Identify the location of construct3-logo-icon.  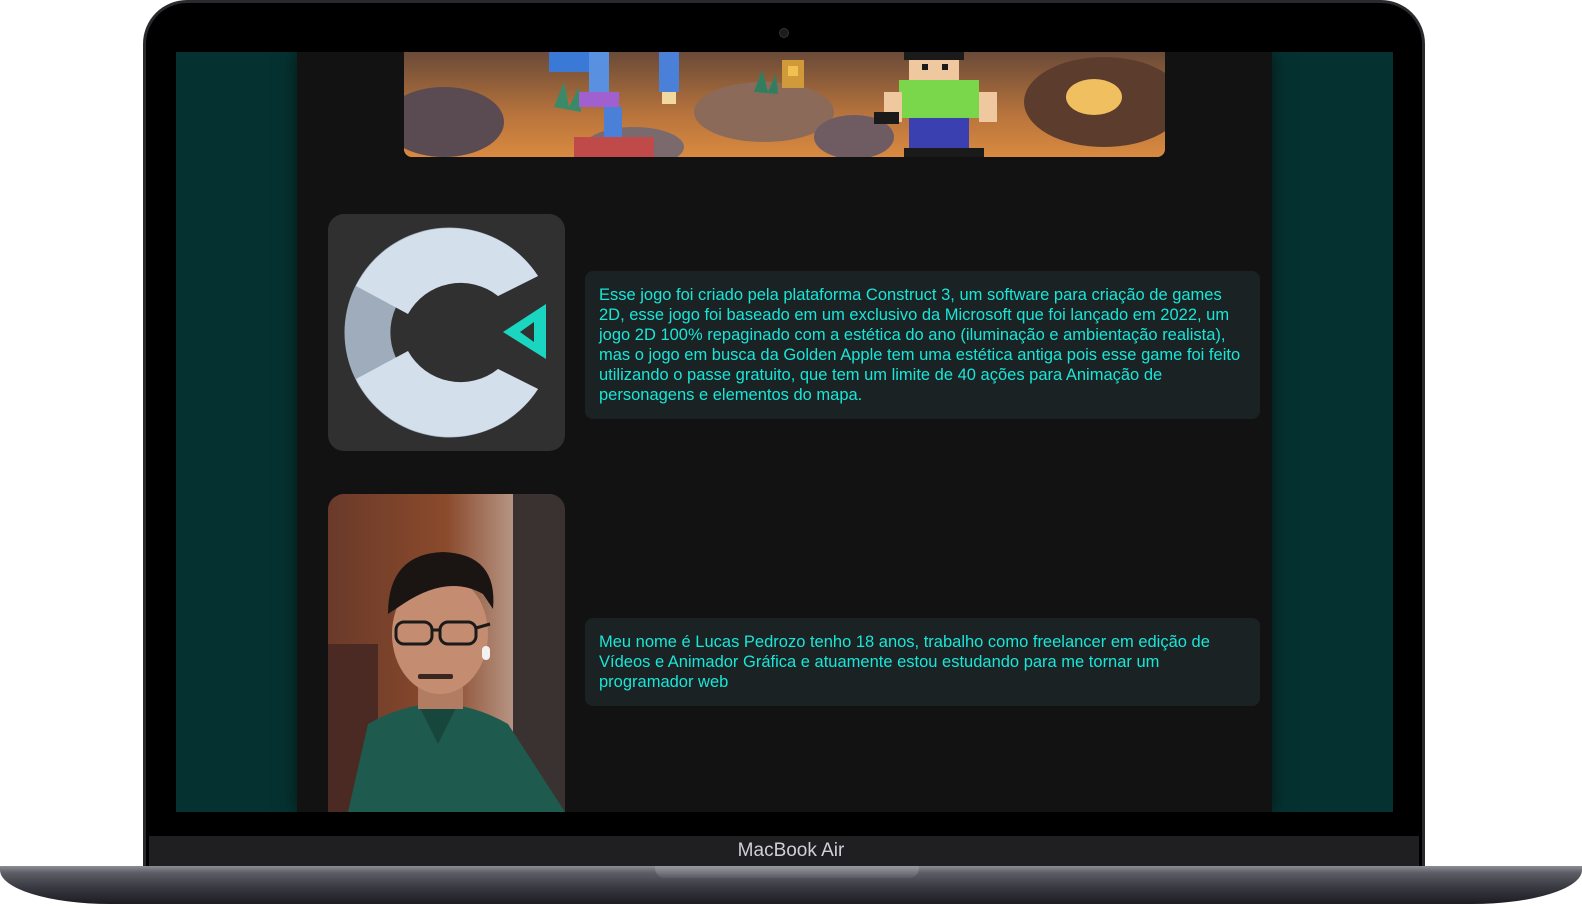
(445, 332).